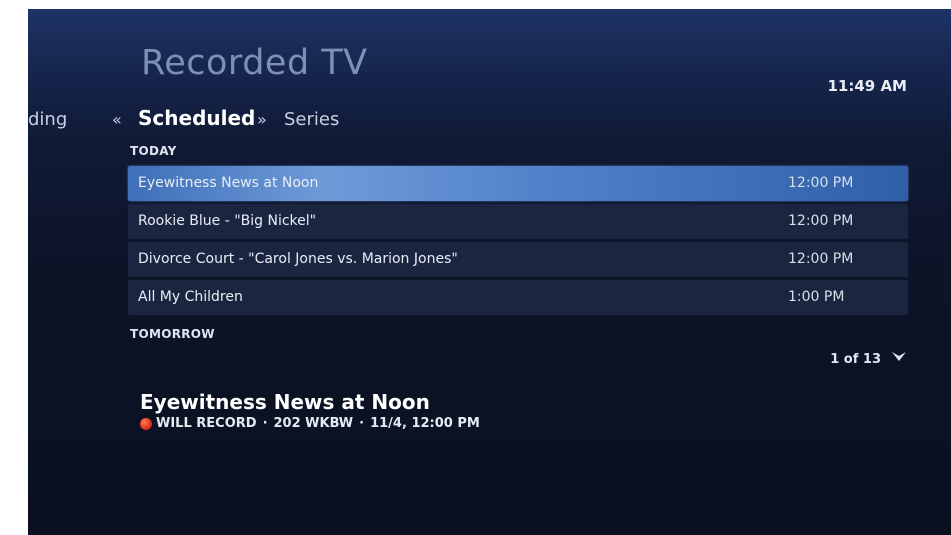 The width and height of the screenshot is (951, 535). Describe the element at coordinates (899, 359) in the screenshot. I see `chevron-down-icon` at that location.